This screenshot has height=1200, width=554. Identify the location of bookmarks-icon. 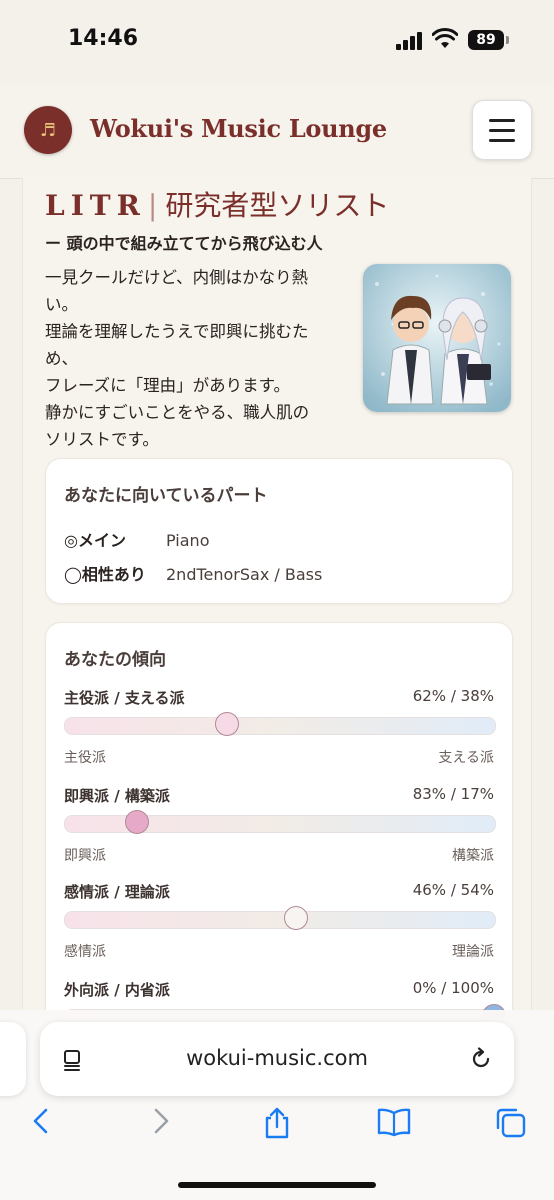
(394, 1122).